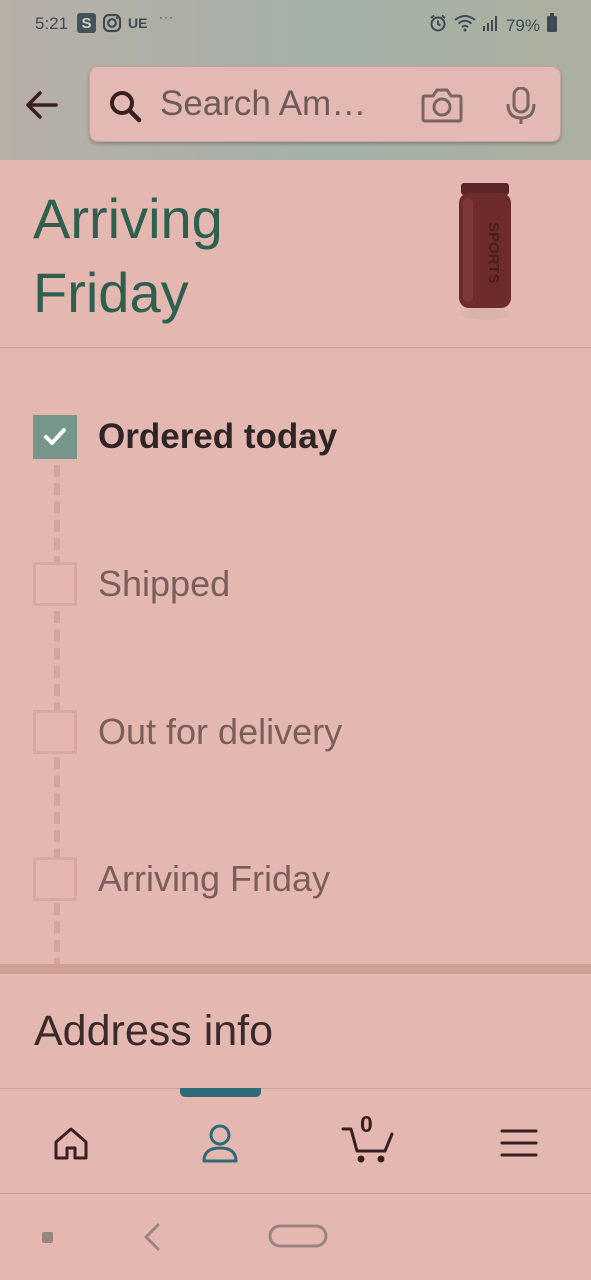  I want to click on notification-app-ue-icon: UE, so click(138, 23).